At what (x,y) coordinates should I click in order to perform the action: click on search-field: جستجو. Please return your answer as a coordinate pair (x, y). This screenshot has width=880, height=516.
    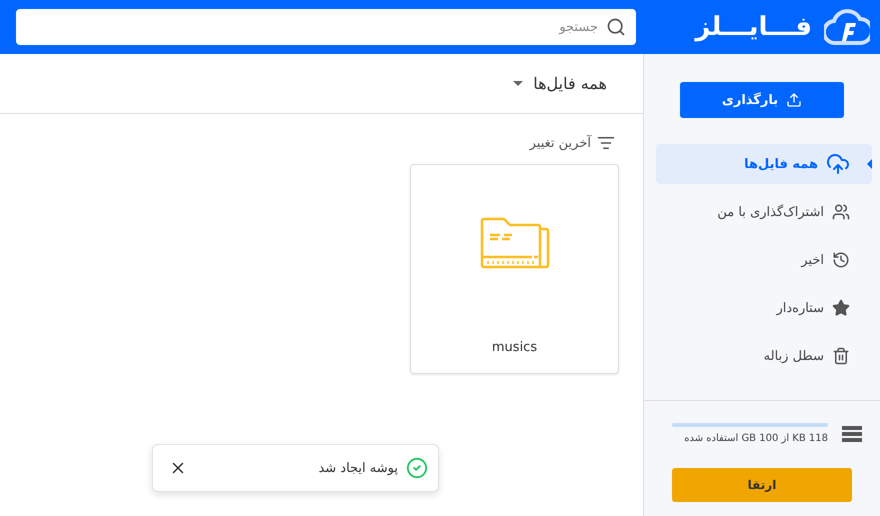
    Looking at the image, I should click on (326, 27).